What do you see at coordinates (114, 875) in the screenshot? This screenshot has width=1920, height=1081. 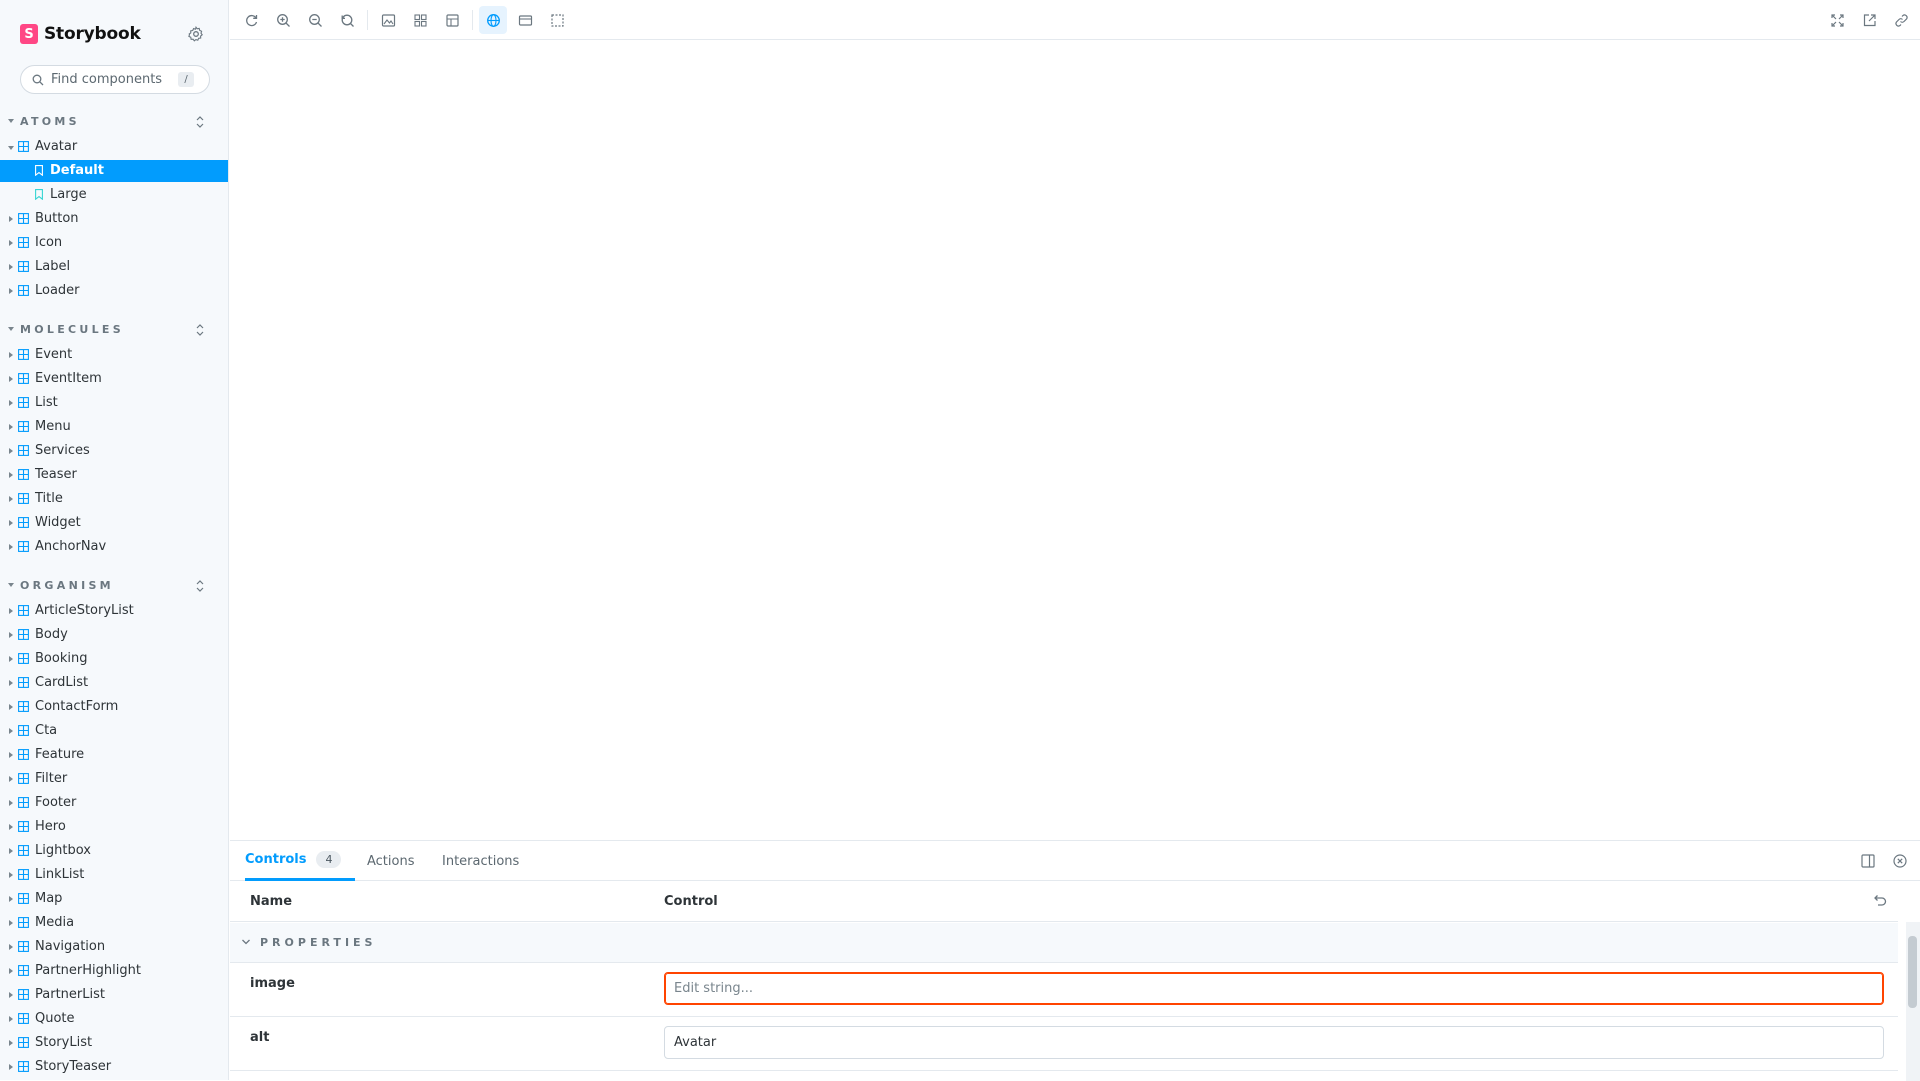 I see `sidebar-item-linklist: LinkList` at bounding box center [114, 875].